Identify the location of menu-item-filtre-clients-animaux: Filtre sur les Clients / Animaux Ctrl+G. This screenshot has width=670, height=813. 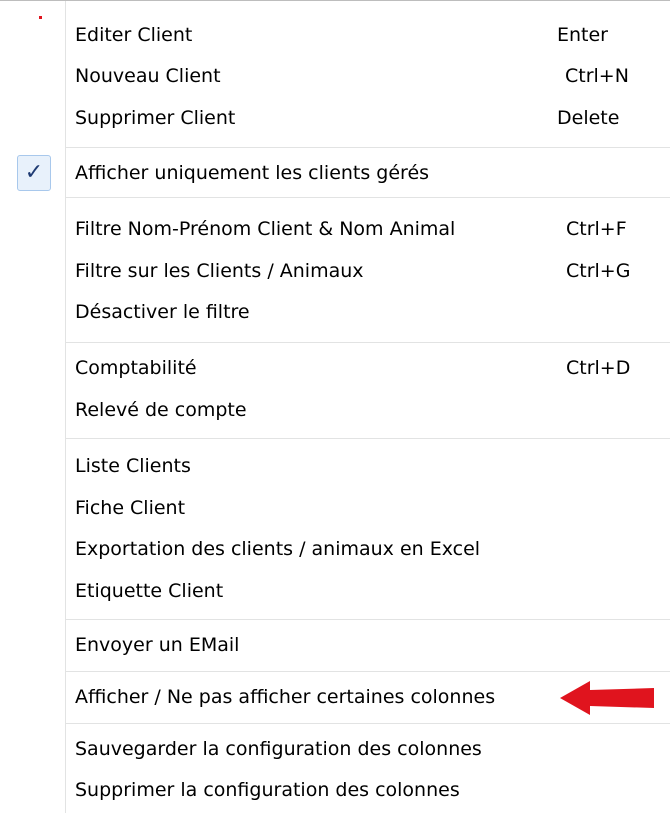
(335, 271).